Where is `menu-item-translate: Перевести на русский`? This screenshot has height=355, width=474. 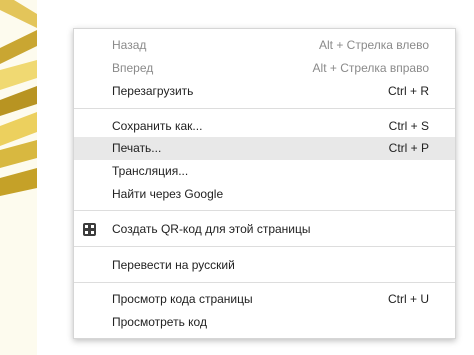 menu-item-translate: Перевести на русский is located at coordinates (264, 265).